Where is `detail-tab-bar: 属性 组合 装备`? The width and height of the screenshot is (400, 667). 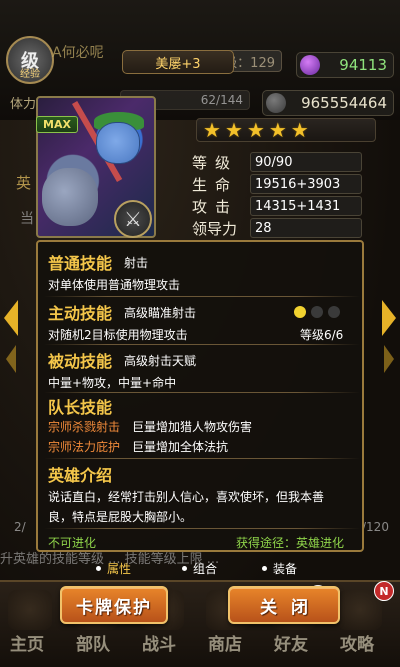 detail-tab-bar: 属性 组合 装备 is located at coordinates (200, 571).